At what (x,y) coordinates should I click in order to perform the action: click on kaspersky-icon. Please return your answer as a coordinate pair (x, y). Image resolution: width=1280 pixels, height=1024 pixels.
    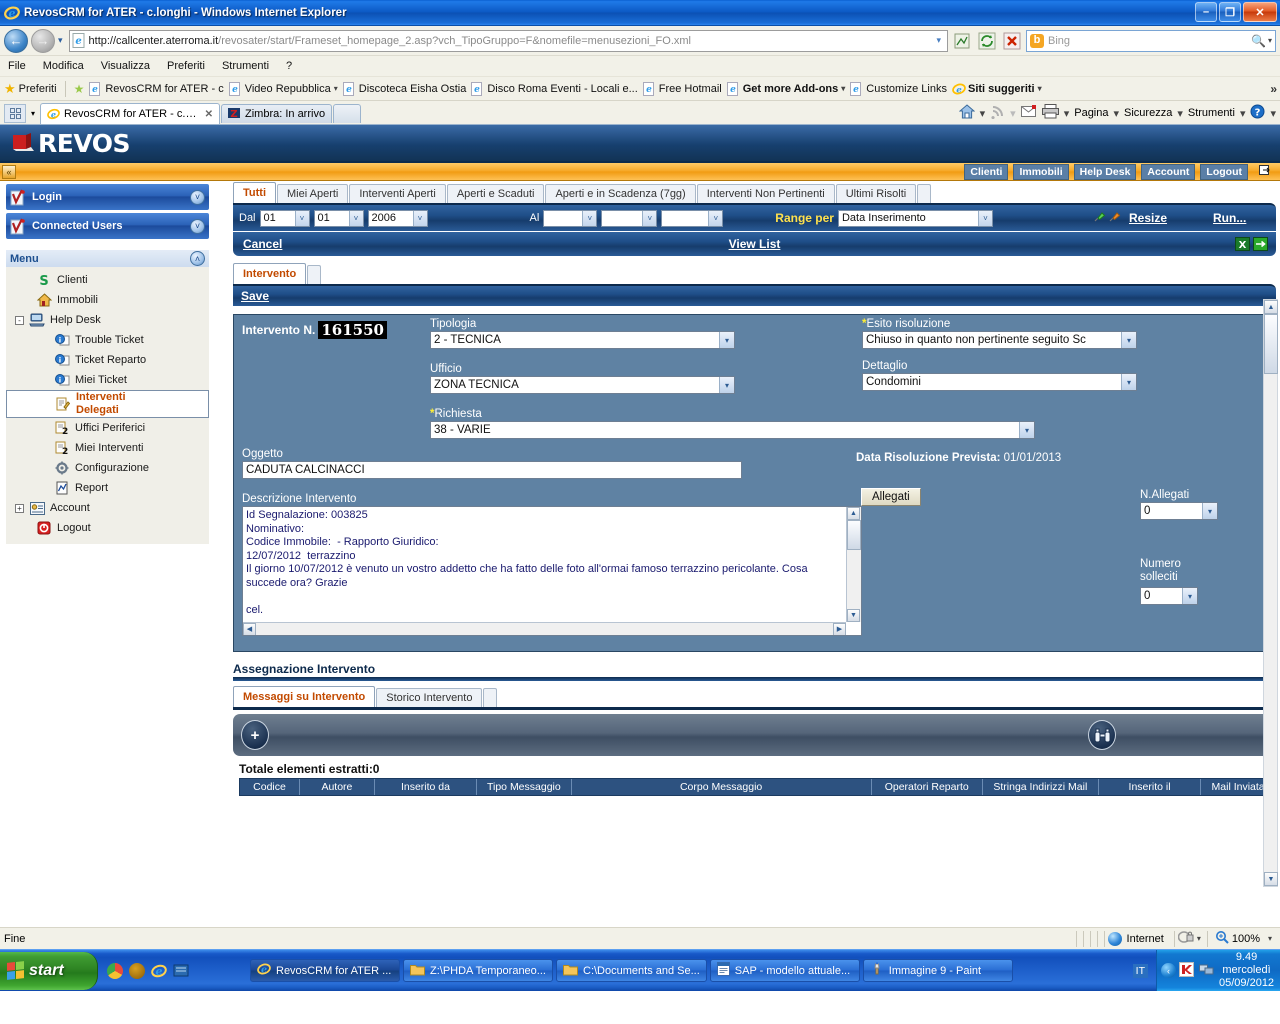
    Looking at the image, I should click on (1186, 970).